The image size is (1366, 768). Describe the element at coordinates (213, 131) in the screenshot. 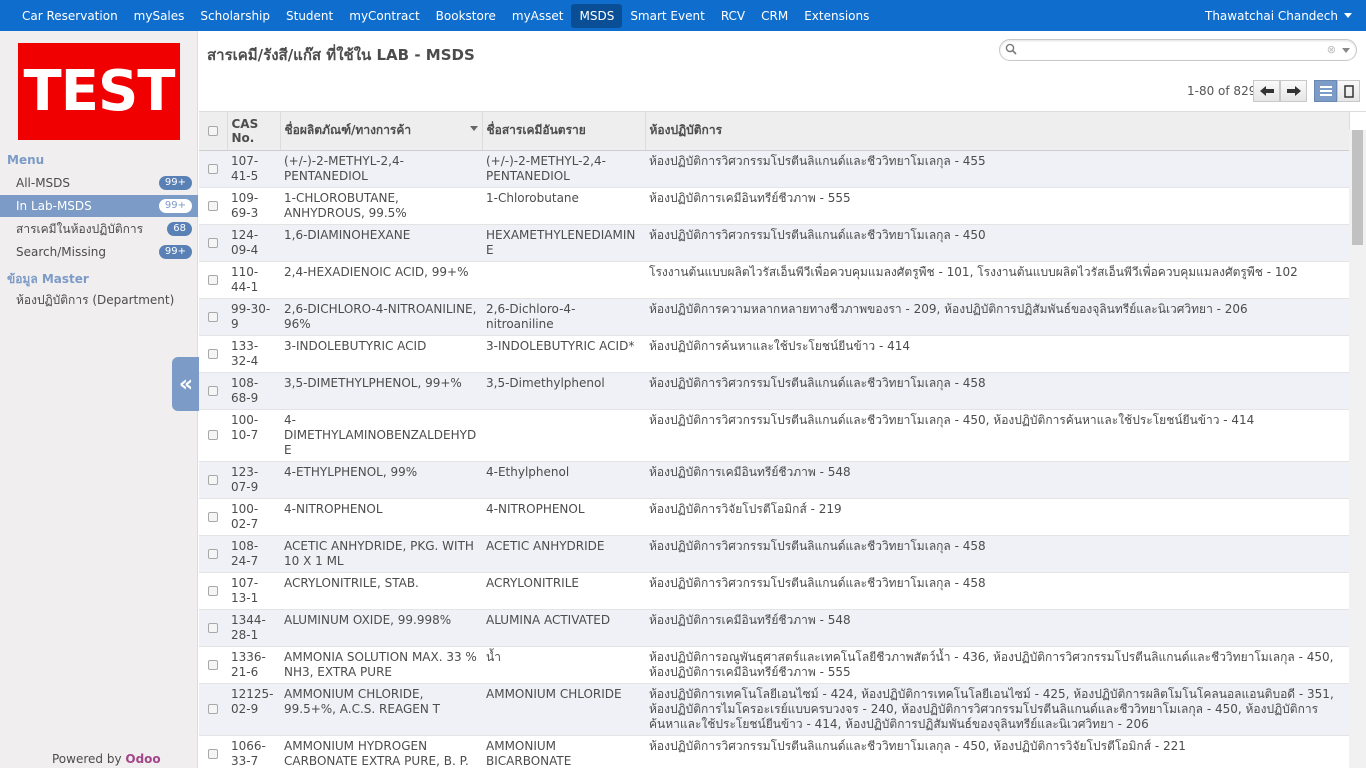

I see `select-all-checkbox` at that location.